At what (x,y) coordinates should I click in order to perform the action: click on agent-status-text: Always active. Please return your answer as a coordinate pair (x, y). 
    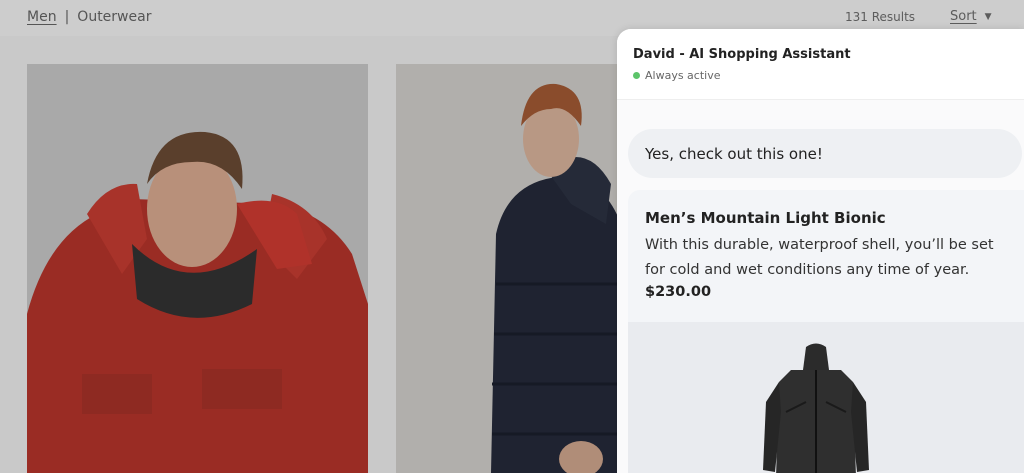
    Looking at the image, I should click on (683, 75).